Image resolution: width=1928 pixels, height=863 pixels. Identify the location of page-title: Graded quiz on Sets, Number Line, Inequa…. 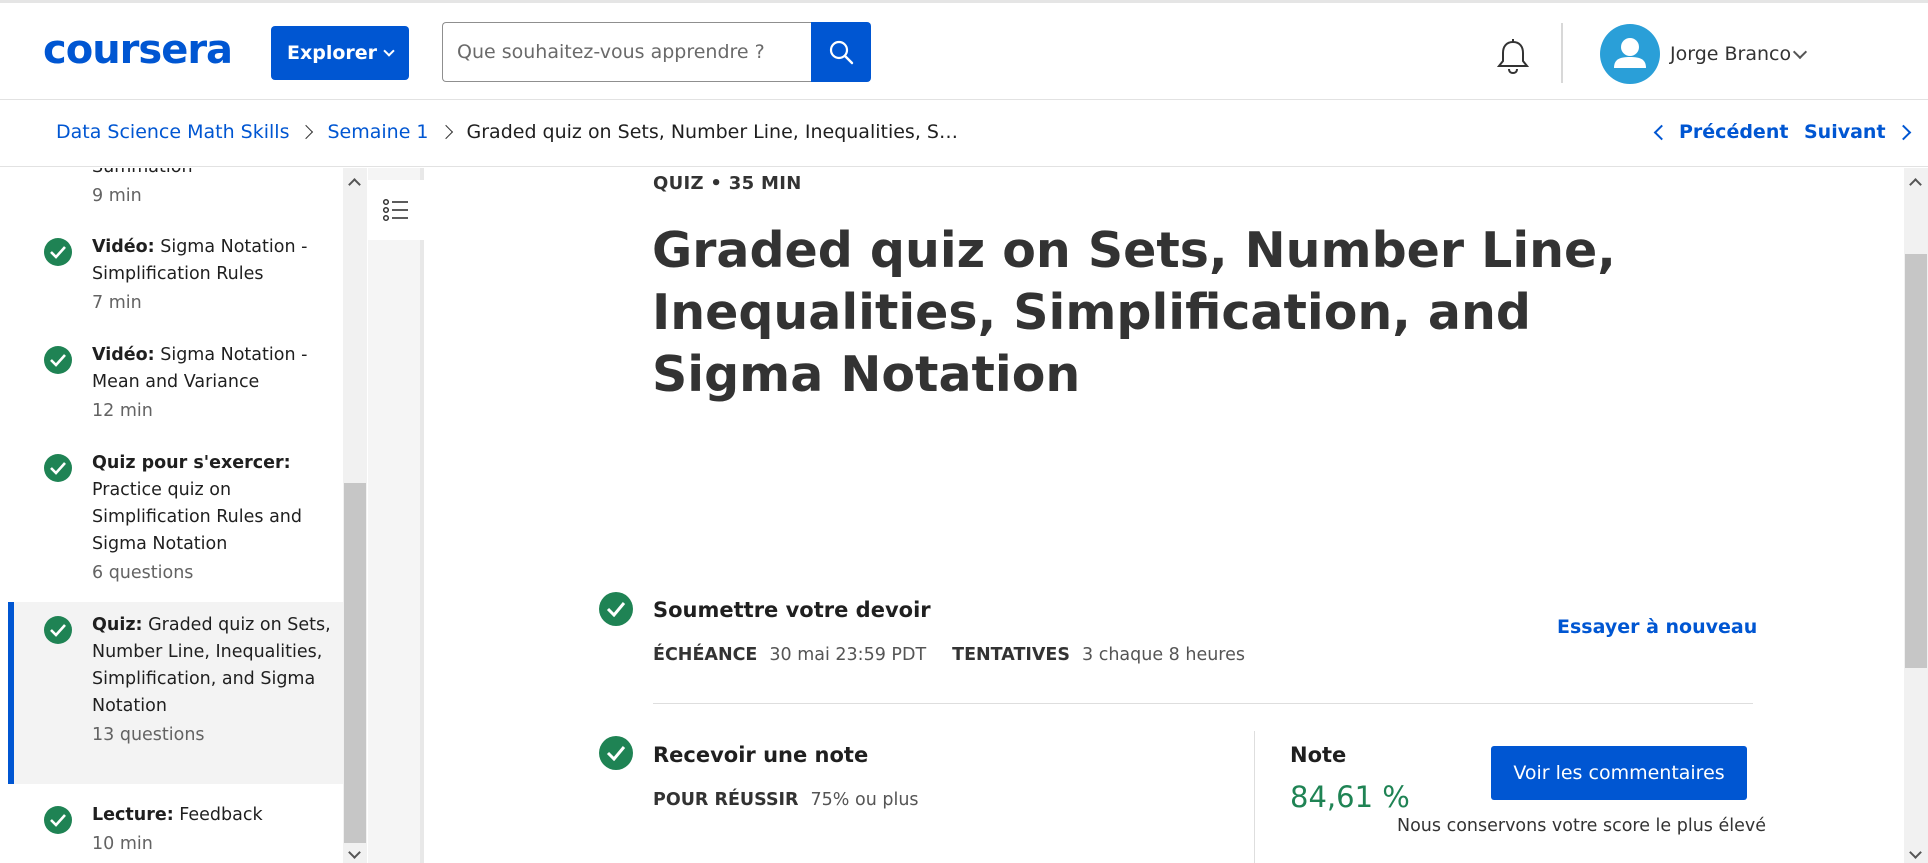
(1134, 312).